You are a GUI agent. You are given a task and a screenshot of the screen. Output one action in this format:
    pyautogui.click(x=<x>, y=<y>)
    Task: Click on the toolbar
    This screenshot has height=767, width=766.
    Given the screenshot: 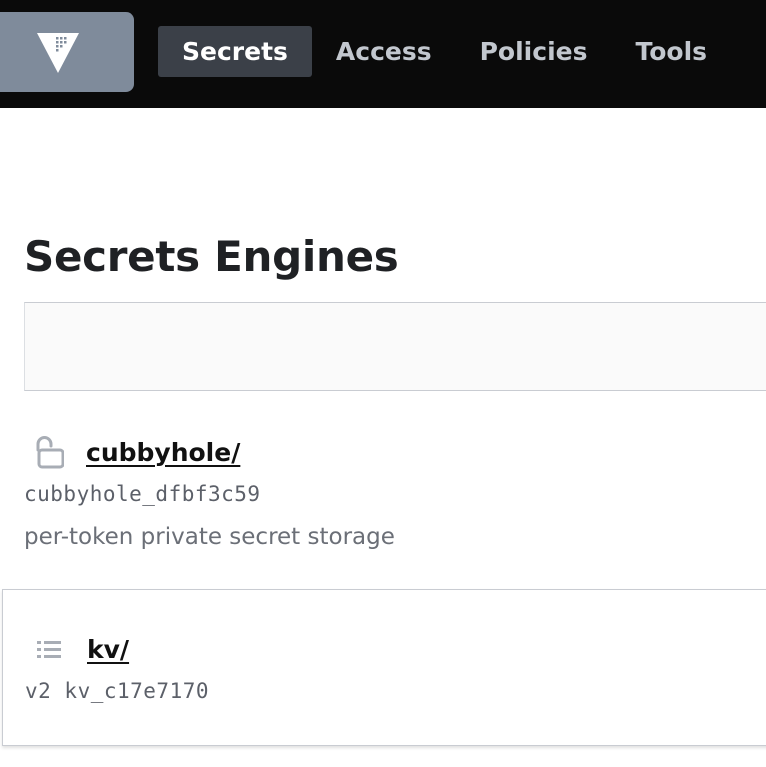 What is the action you would take?
    pyautogui.click(x=395, y=346)
    